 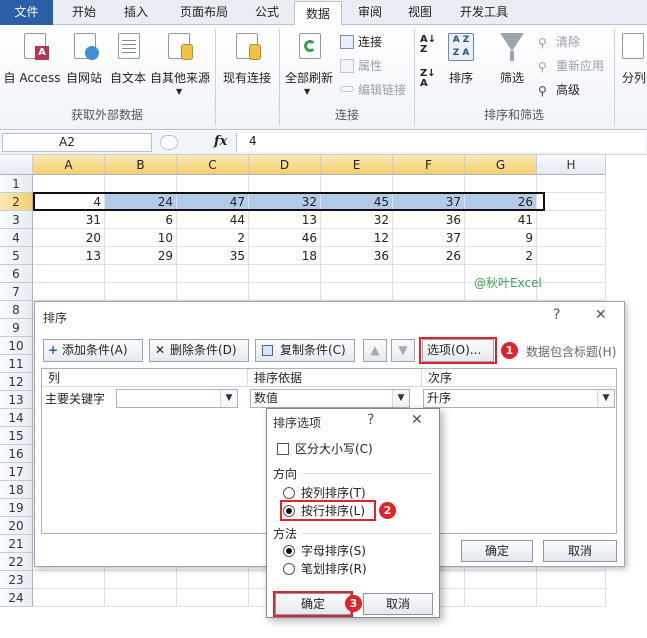 I want to click on cell: 4, so click(x=69, y=202).